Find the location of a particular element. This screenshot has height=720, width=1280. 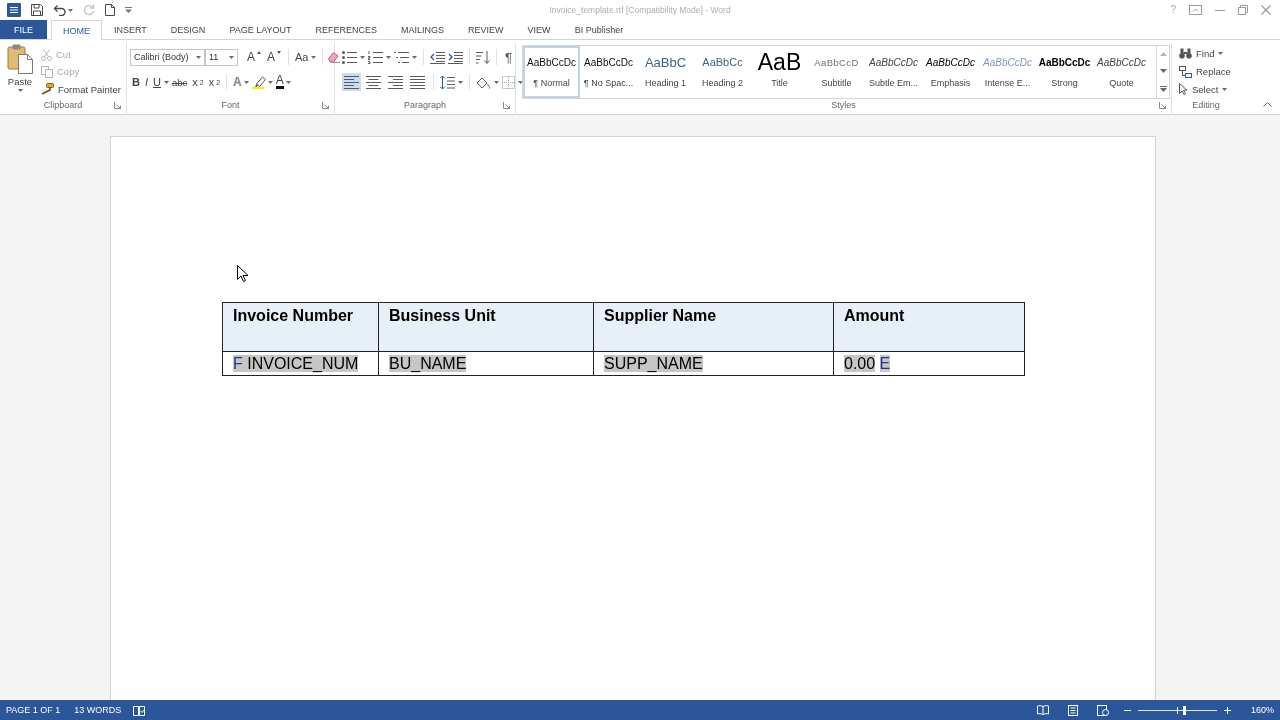

ribbon-display-icon is located at coordinates (1195, 10).